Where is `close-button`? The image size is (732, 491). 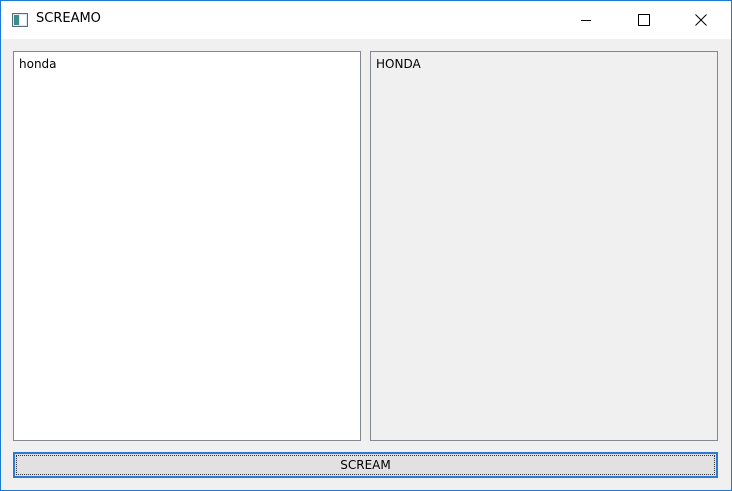
close-button is located at coordinates (701, 20).